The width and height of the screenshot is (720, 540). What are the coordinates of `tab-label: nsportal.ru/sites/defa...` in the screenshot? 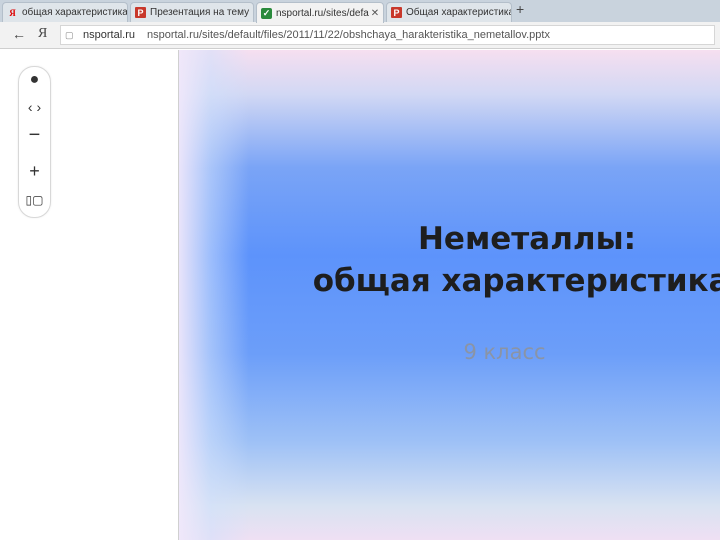 It's located at (322, 13).